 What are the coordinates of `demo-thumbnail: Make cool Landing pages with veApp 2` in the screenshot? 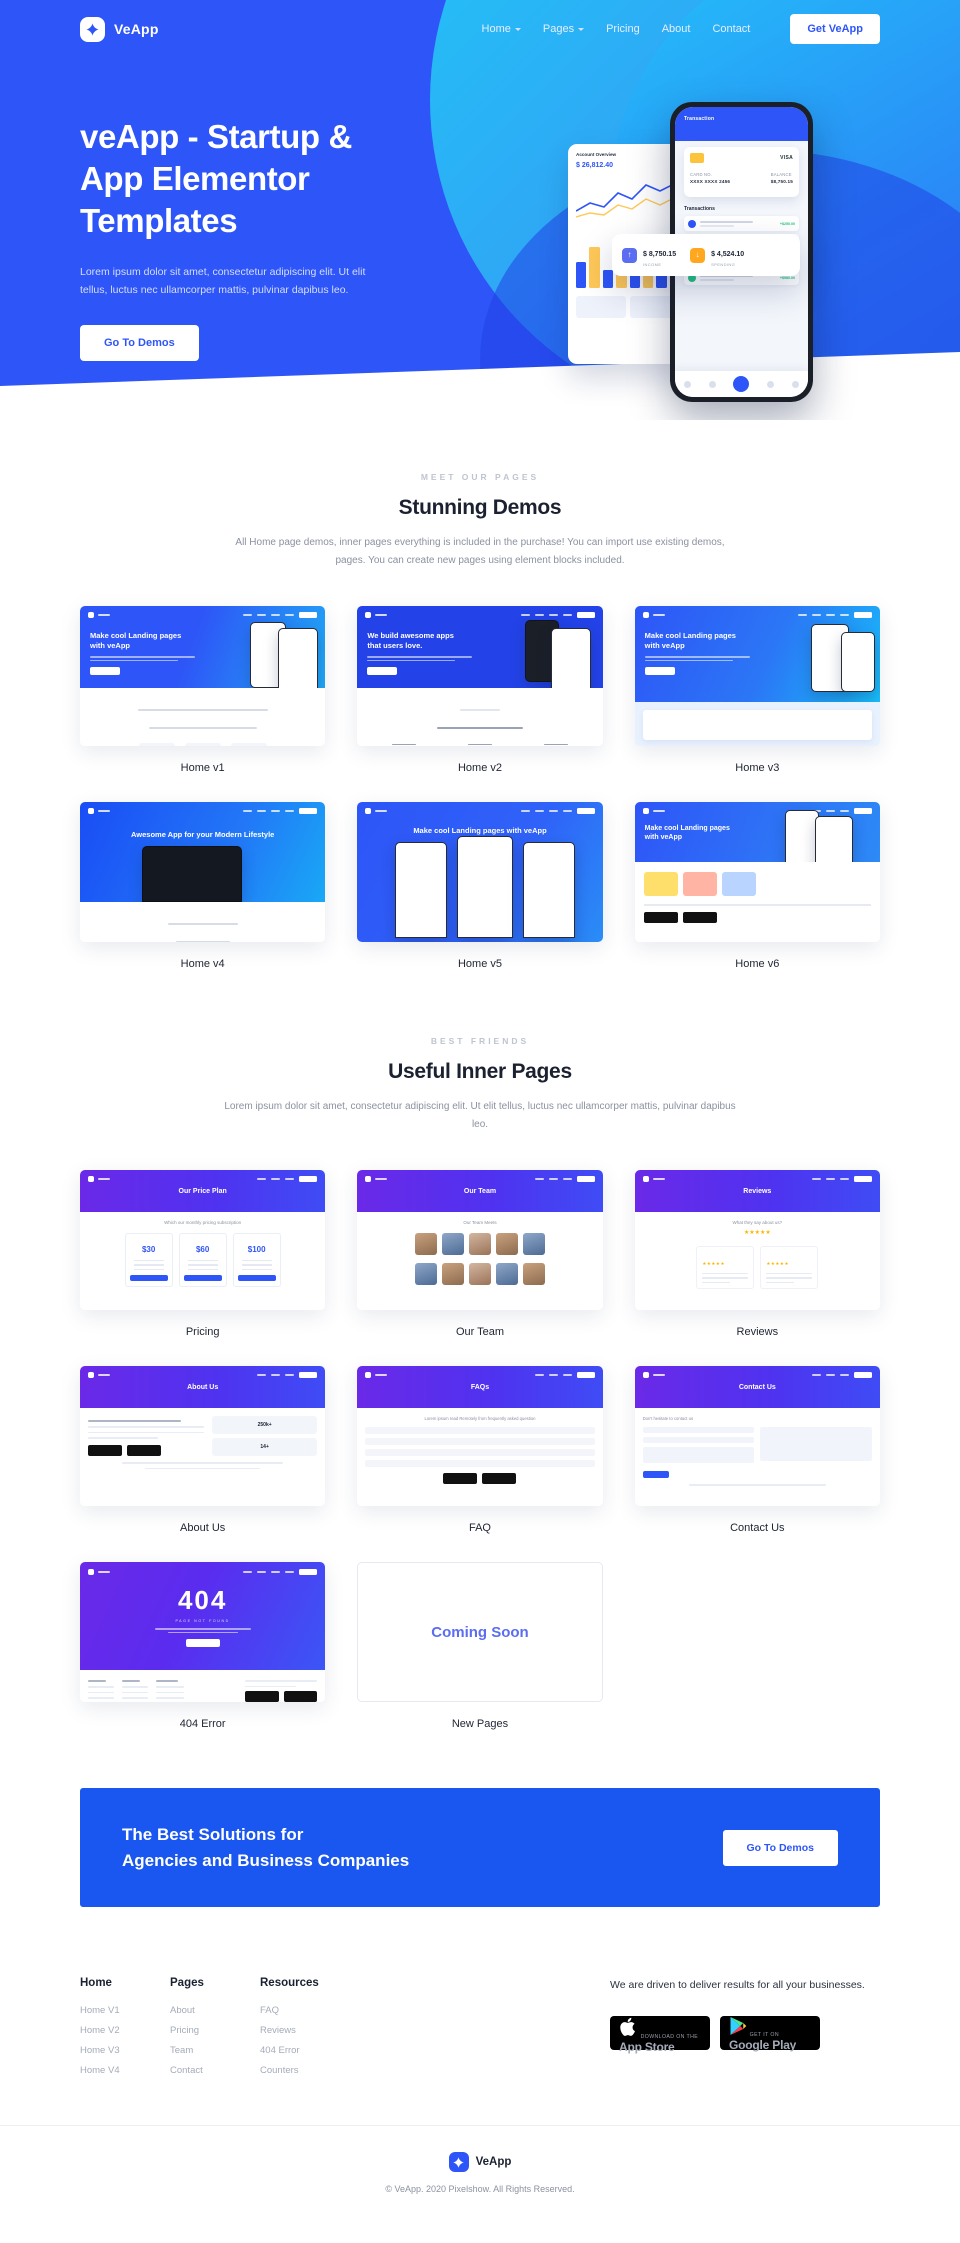 It's located at (203, 676).